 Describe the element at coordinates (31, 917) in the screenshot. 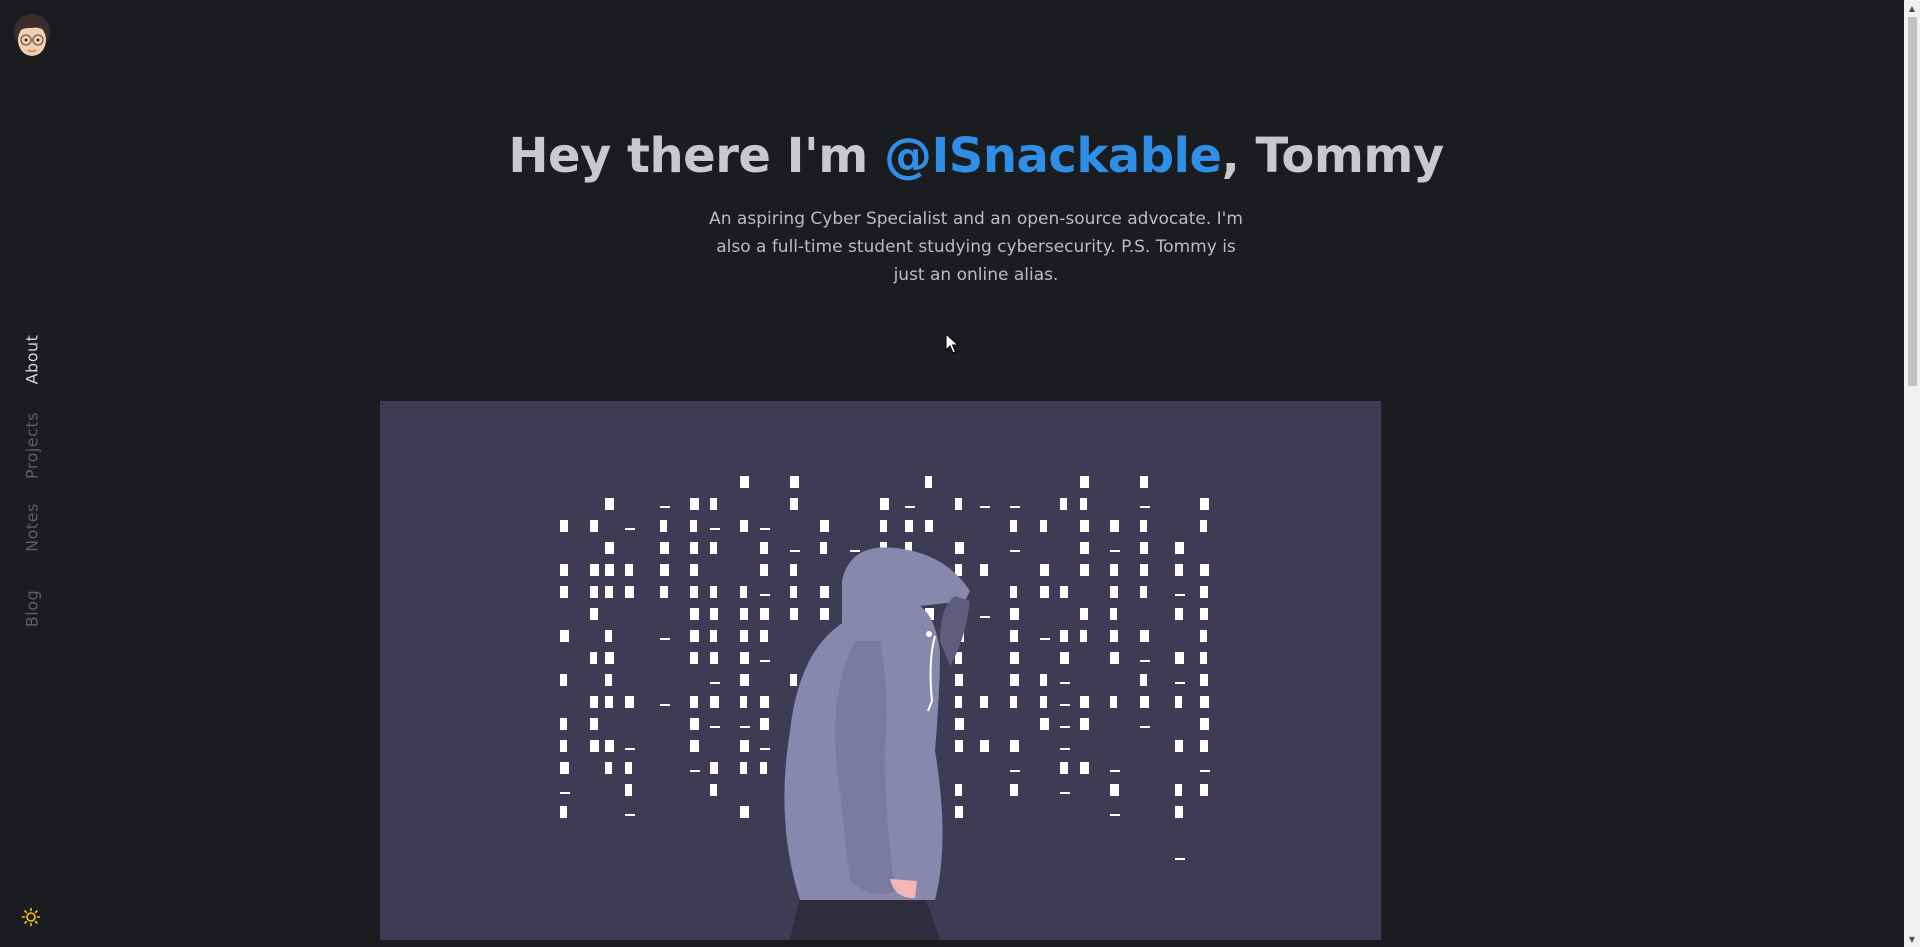

I see `sun-icon` at that location.